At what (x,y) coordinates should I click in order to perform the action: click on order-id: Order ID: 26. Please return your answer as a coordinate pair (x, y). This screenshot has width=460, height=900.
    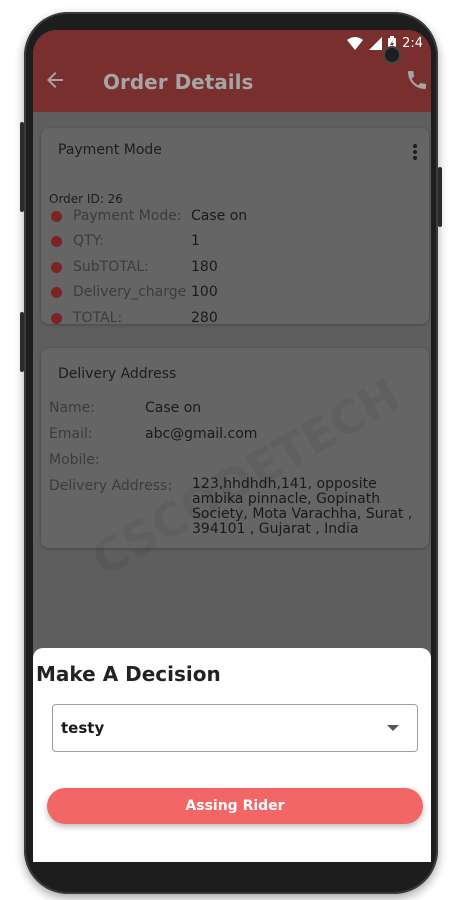
    Looking at the image, I should click on (86, 199).